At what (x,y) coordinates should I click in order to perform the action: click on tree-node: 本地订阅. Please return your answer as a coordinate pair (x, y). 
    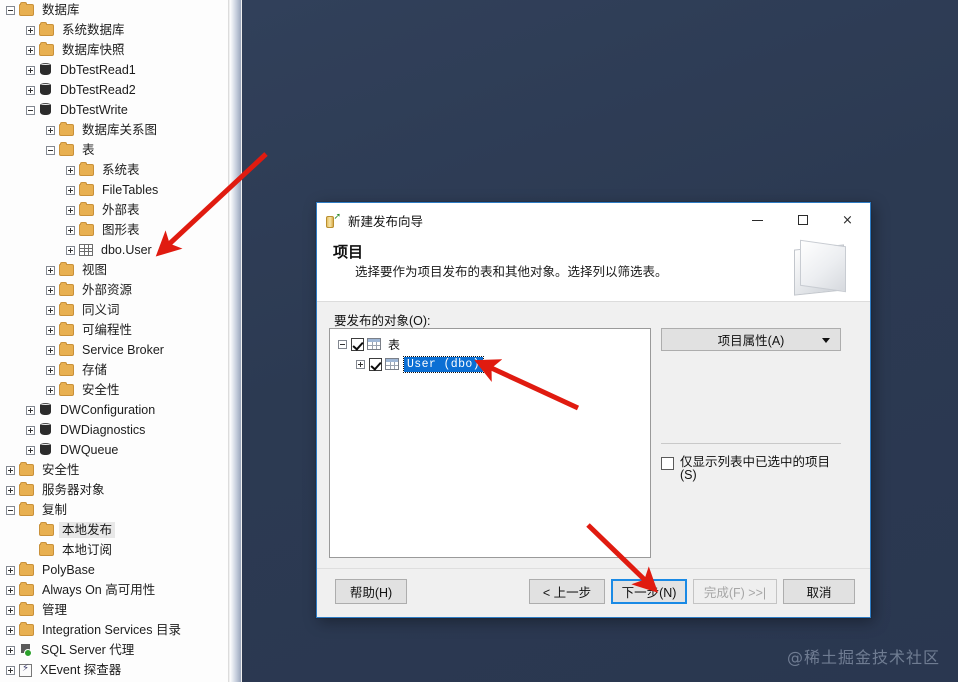
    Looking at the image, I should click on (114, 550).